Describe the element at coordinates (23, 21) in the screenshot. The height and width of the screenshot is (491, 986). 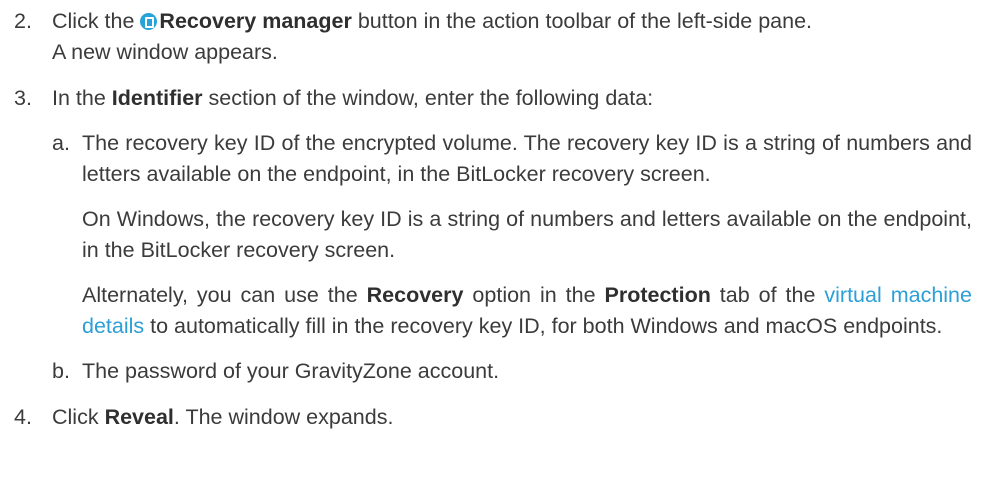
I see `step-number: 2.` at that location.